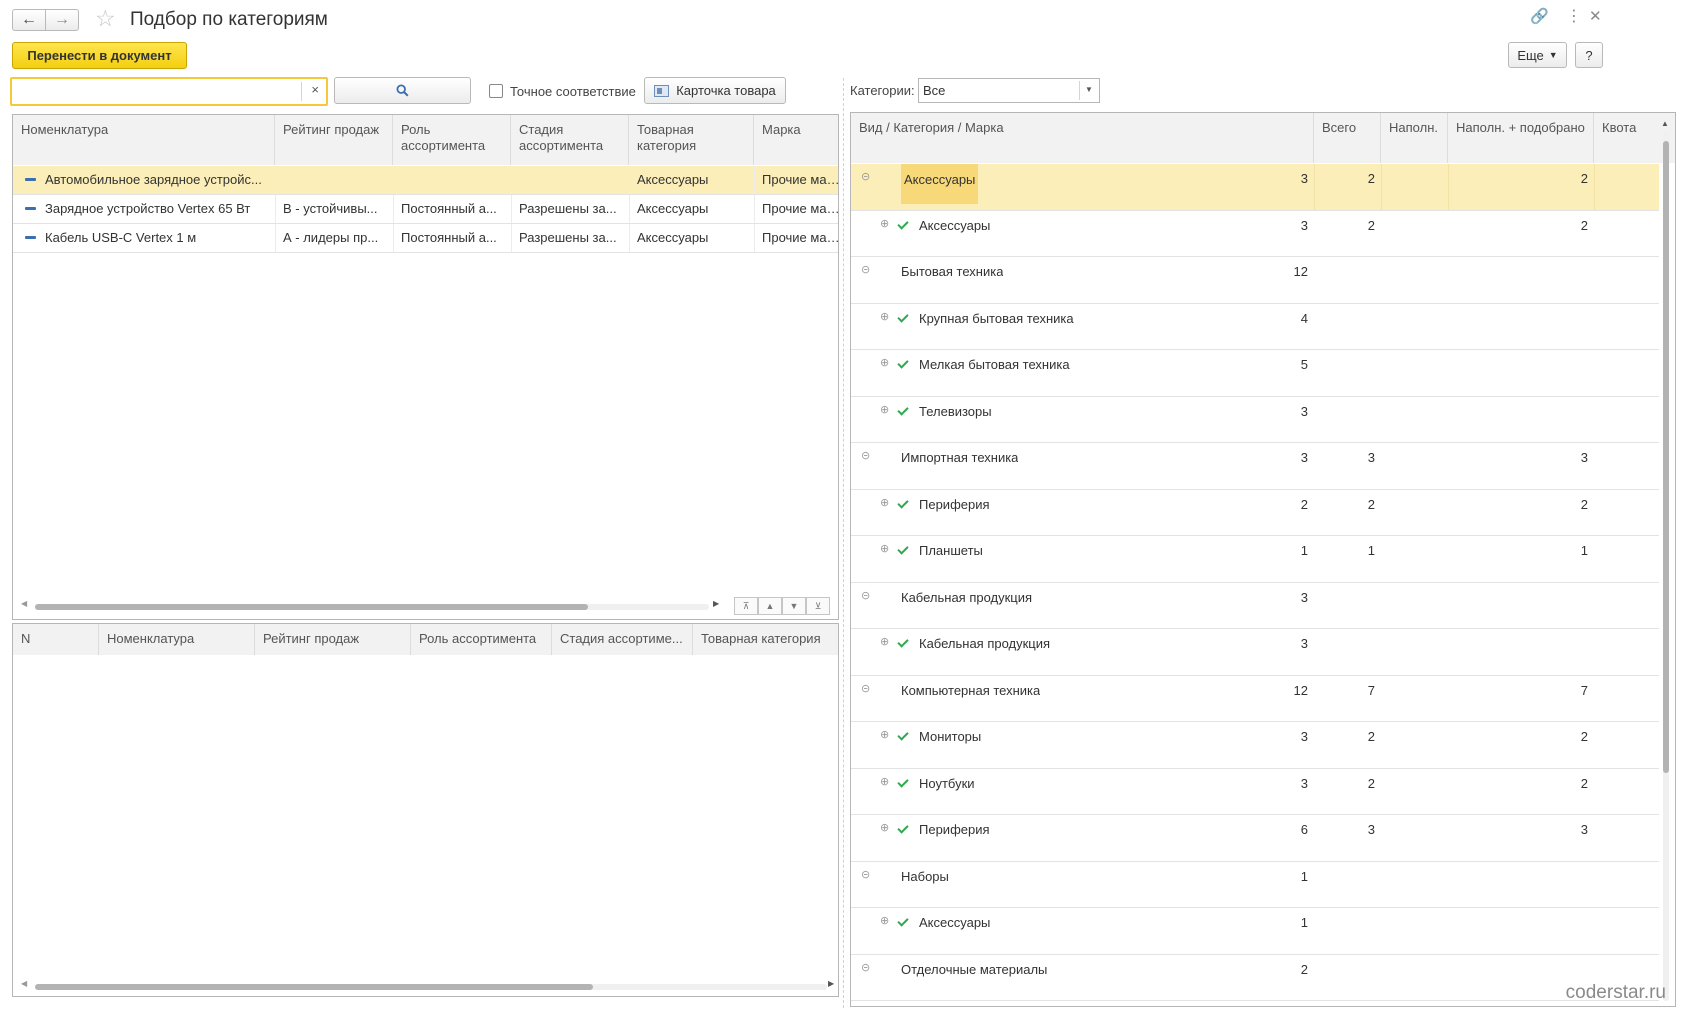  Describe the element at coordinates (144, 140) in the screenshot. I see `catalog-col-name: Номенклатура` at that location.